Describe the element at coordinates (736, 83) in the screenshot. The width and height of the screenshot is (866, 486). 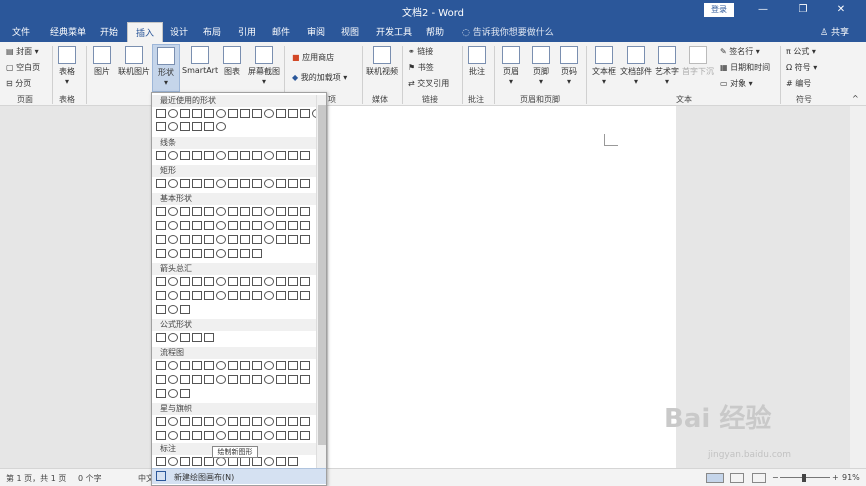
I see `object-button: ▭ 对象 ▾` at that location.